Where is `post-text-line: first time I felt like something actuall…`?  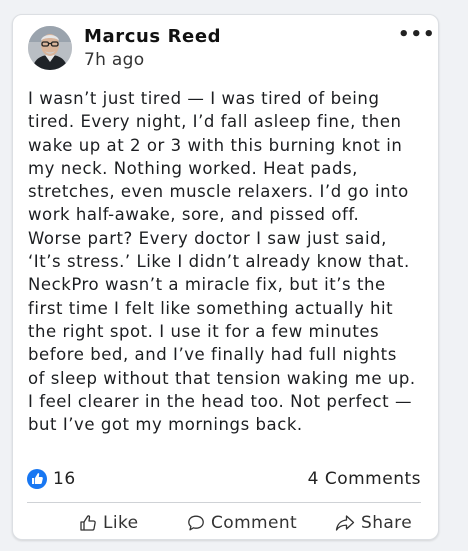 post-text-line: first time I felt like something actuall… is located at coordinates (211, 308).